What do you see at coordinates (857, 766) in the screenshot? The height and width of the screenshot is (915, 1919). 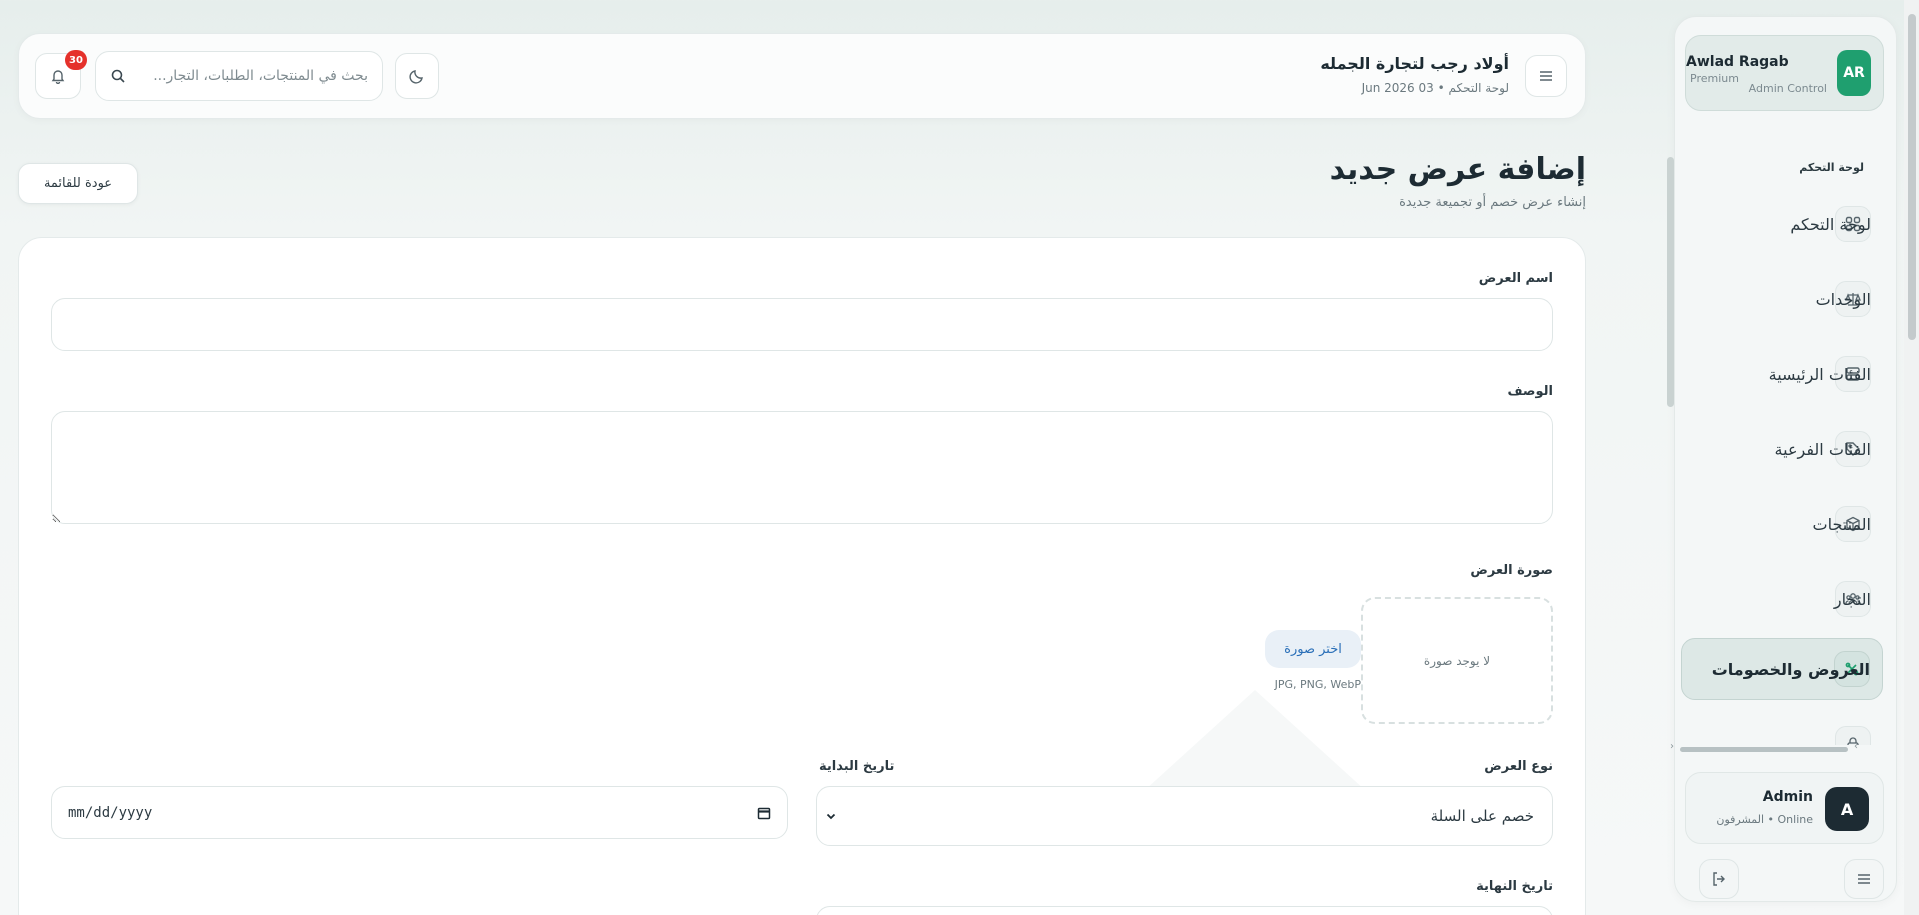 I see `start-date-label: تاريخ البداية` at bounding box center [857, 766].